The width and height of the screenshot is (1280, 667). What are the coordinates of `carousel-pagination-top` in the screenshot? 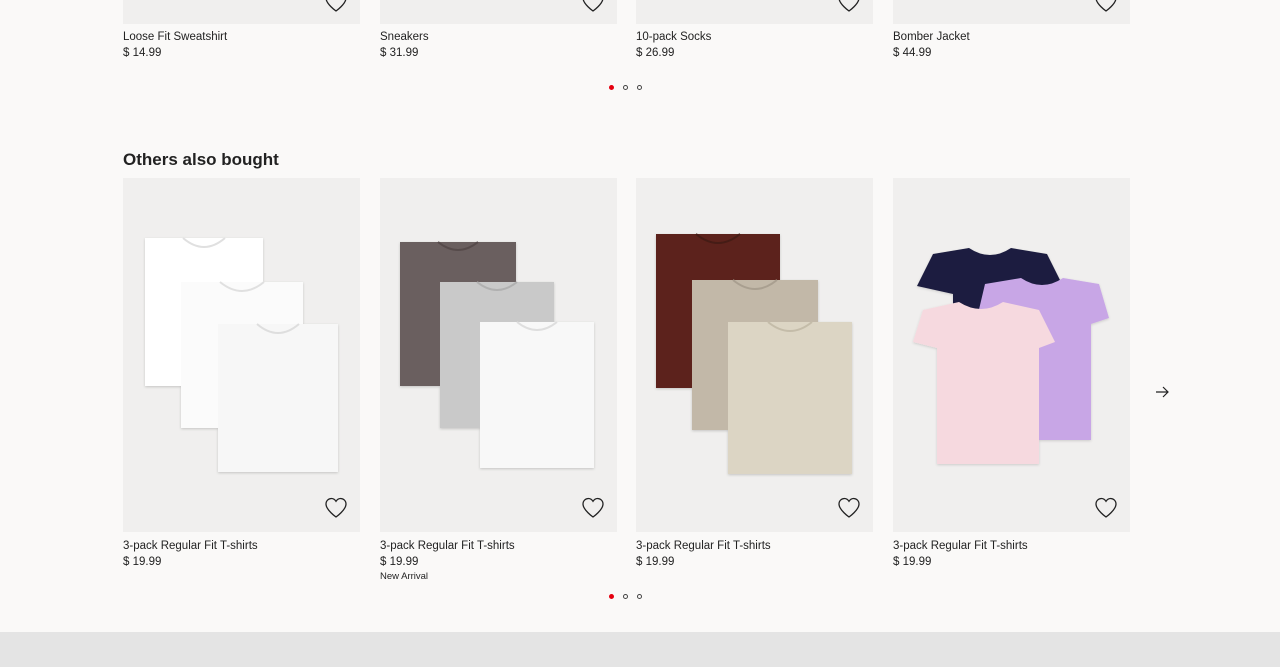 It's located at (625, 87).